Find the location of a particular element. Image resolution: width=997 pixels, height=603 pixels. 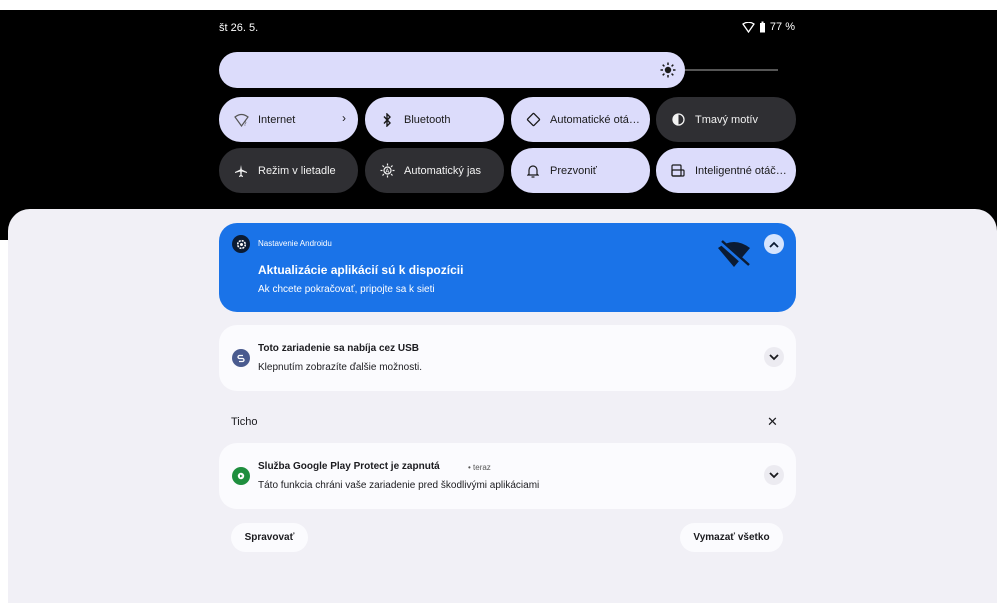

rotate-icon is located at coordinates (533, 120).